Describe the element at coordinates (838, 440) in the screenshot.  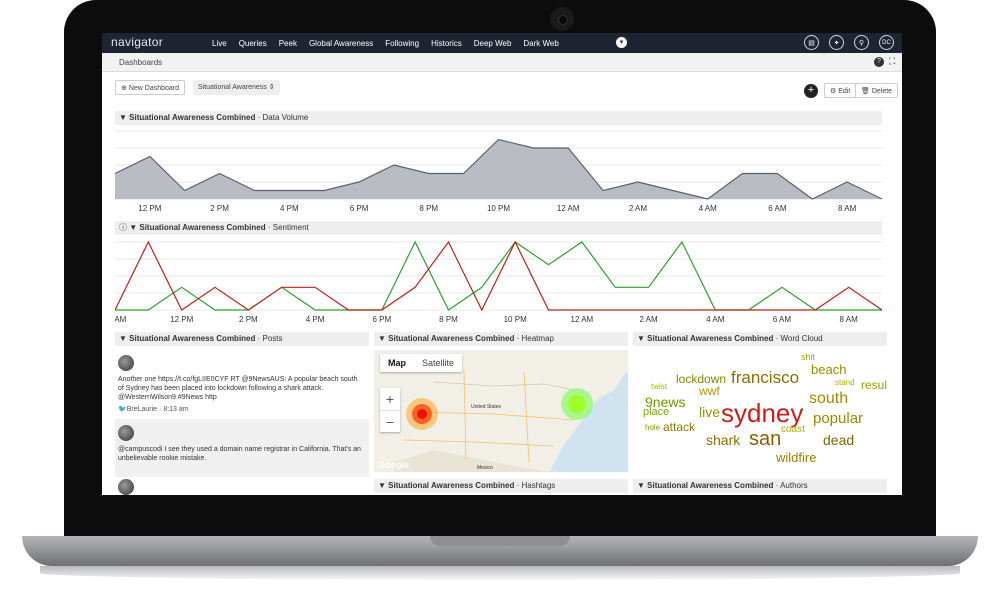
I see `word-cloud-word: dead` at that location.